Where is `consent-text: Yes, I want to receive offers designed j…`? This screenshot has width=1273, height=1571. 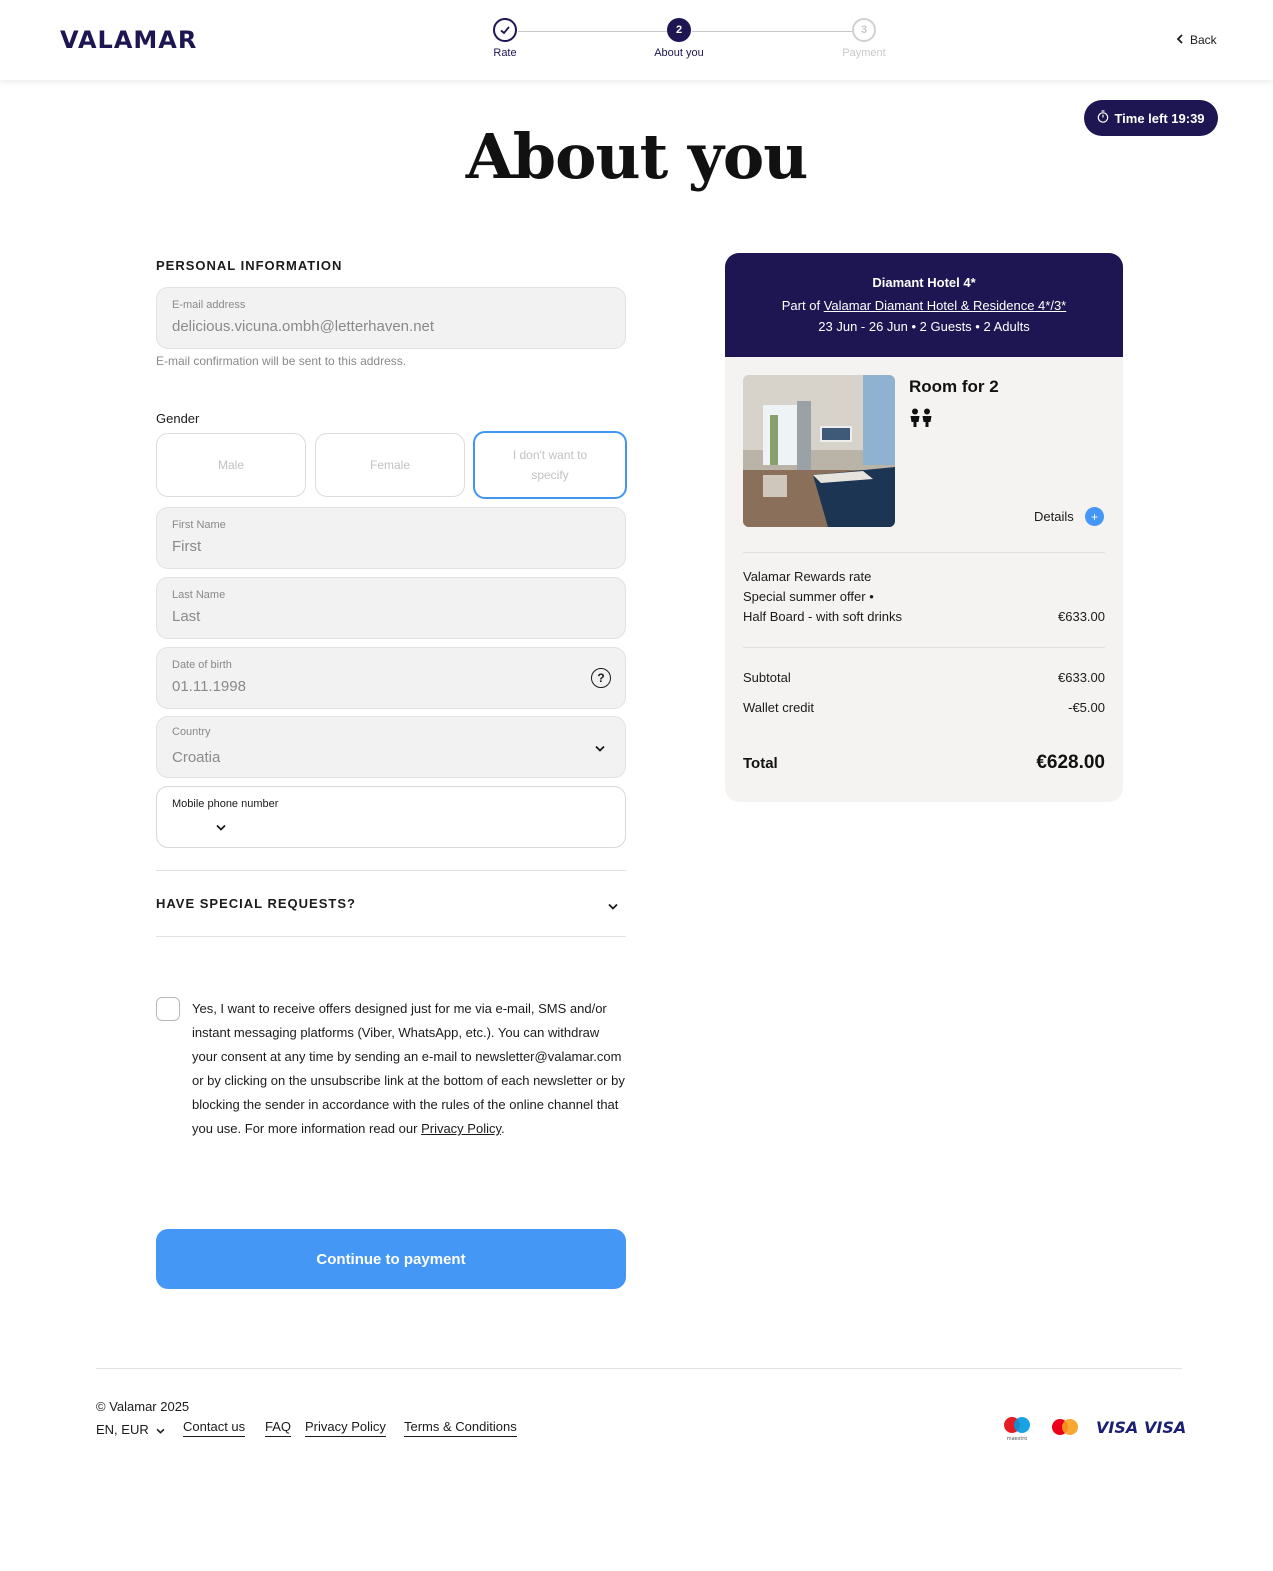 consent-text: Yes, I want to receive offers designed j… is located at coordinates (410, 1069).